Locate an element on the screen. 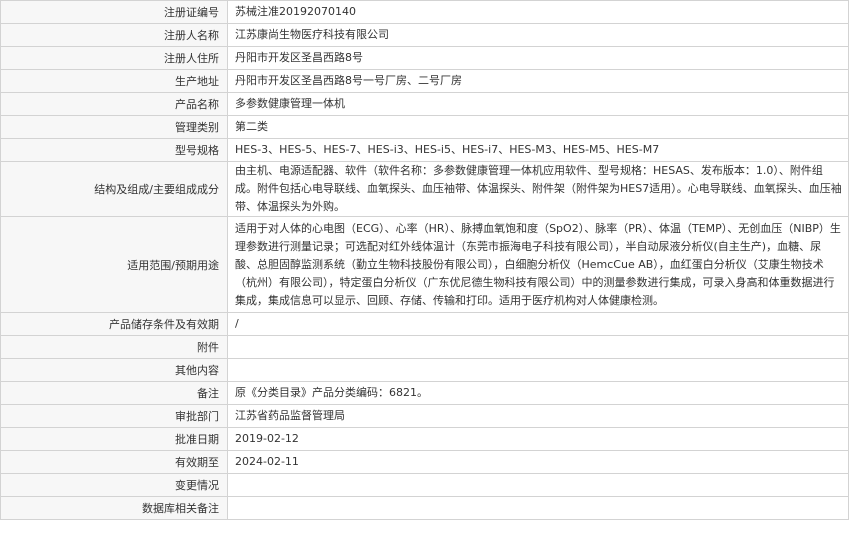 The width and height of the screenshot is (850, 549). table-row: 备注 原《分类目录》产品分类编码：6821。 is located at coordinates (424, 393).